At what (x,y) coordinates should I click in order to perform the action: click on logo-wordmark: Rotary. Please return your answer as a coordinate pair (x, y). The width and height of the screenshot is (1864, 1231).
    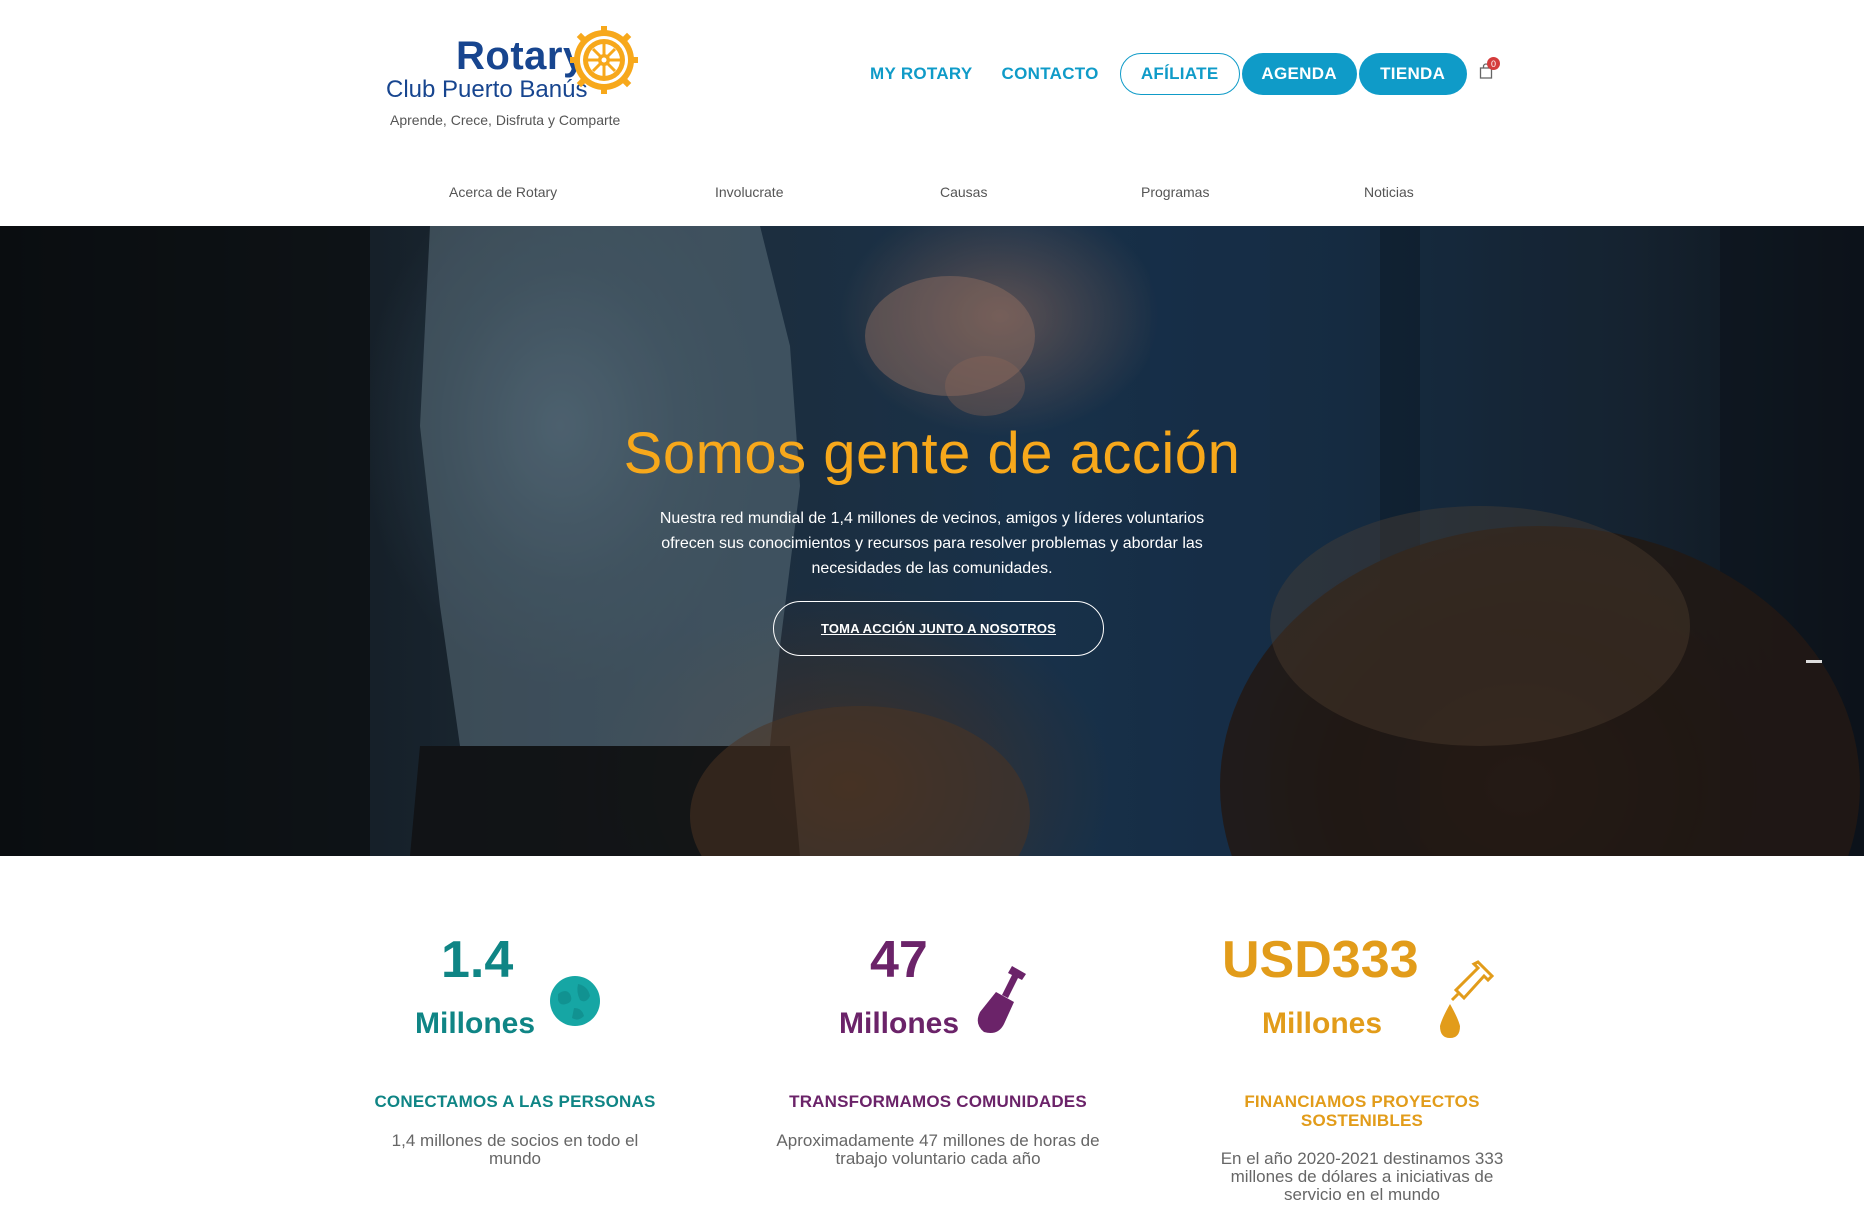
    Looking at the image, I should click on (521, 56).